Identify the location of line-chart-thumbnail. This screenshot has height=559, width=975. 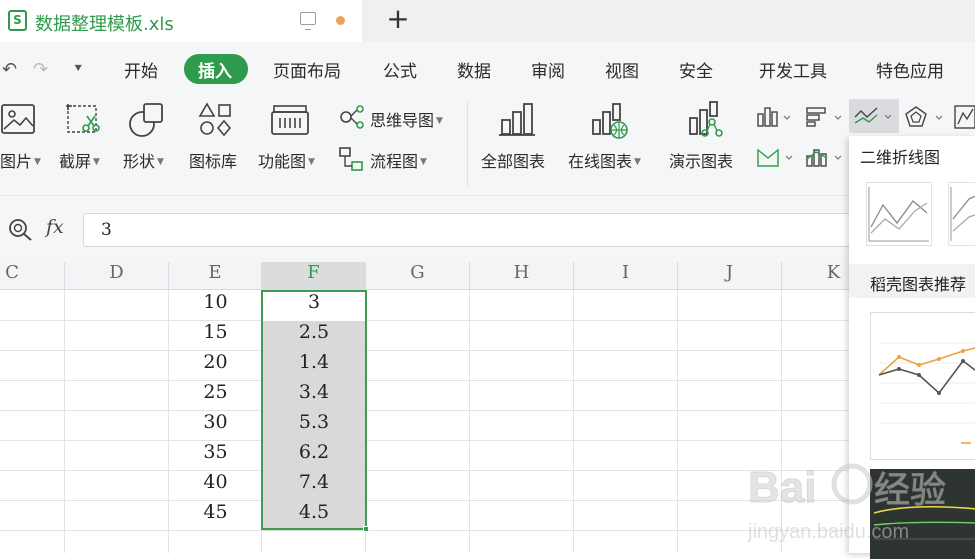
(899, 214).